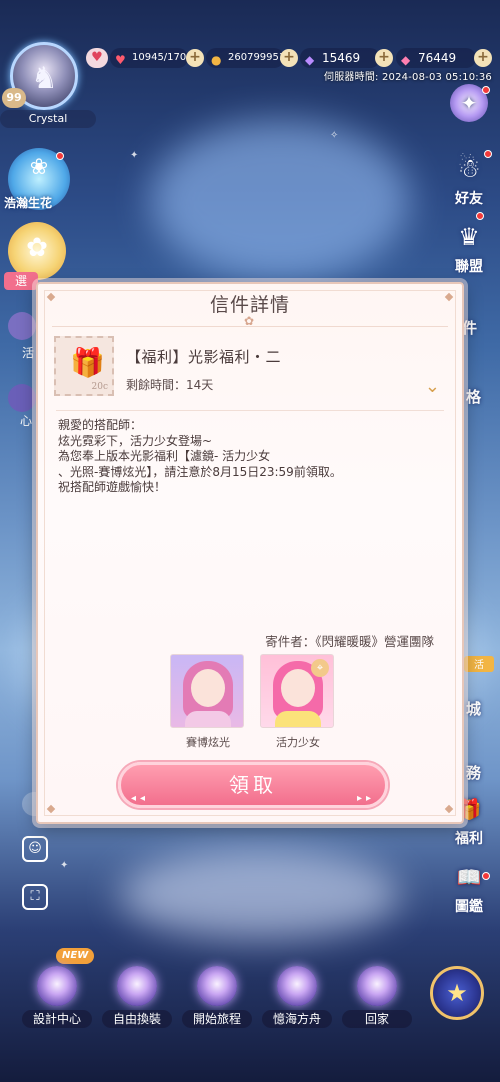  What do you see at coordinates (112, 487) in the screenshot?
I see `mail-body-line: 祝搭配師遊戲愉快！` at bounding box center [112, 487].